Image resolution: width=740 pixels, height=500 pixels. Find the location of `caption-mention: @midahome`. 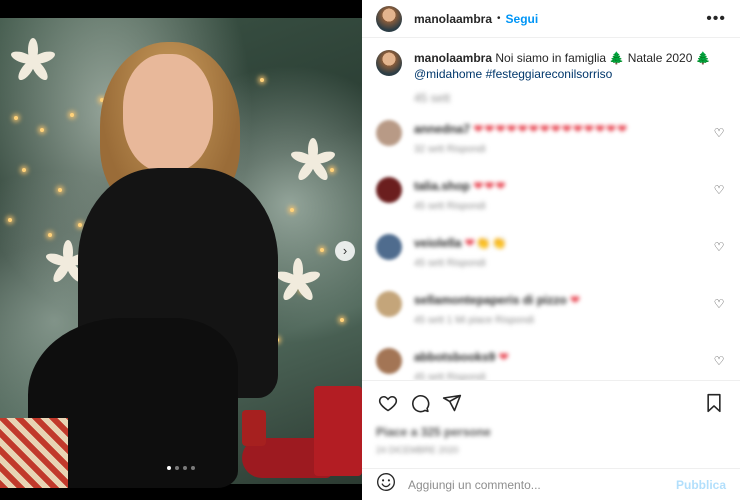

caption-mention: @midahome is located at coordinates (448, 74).